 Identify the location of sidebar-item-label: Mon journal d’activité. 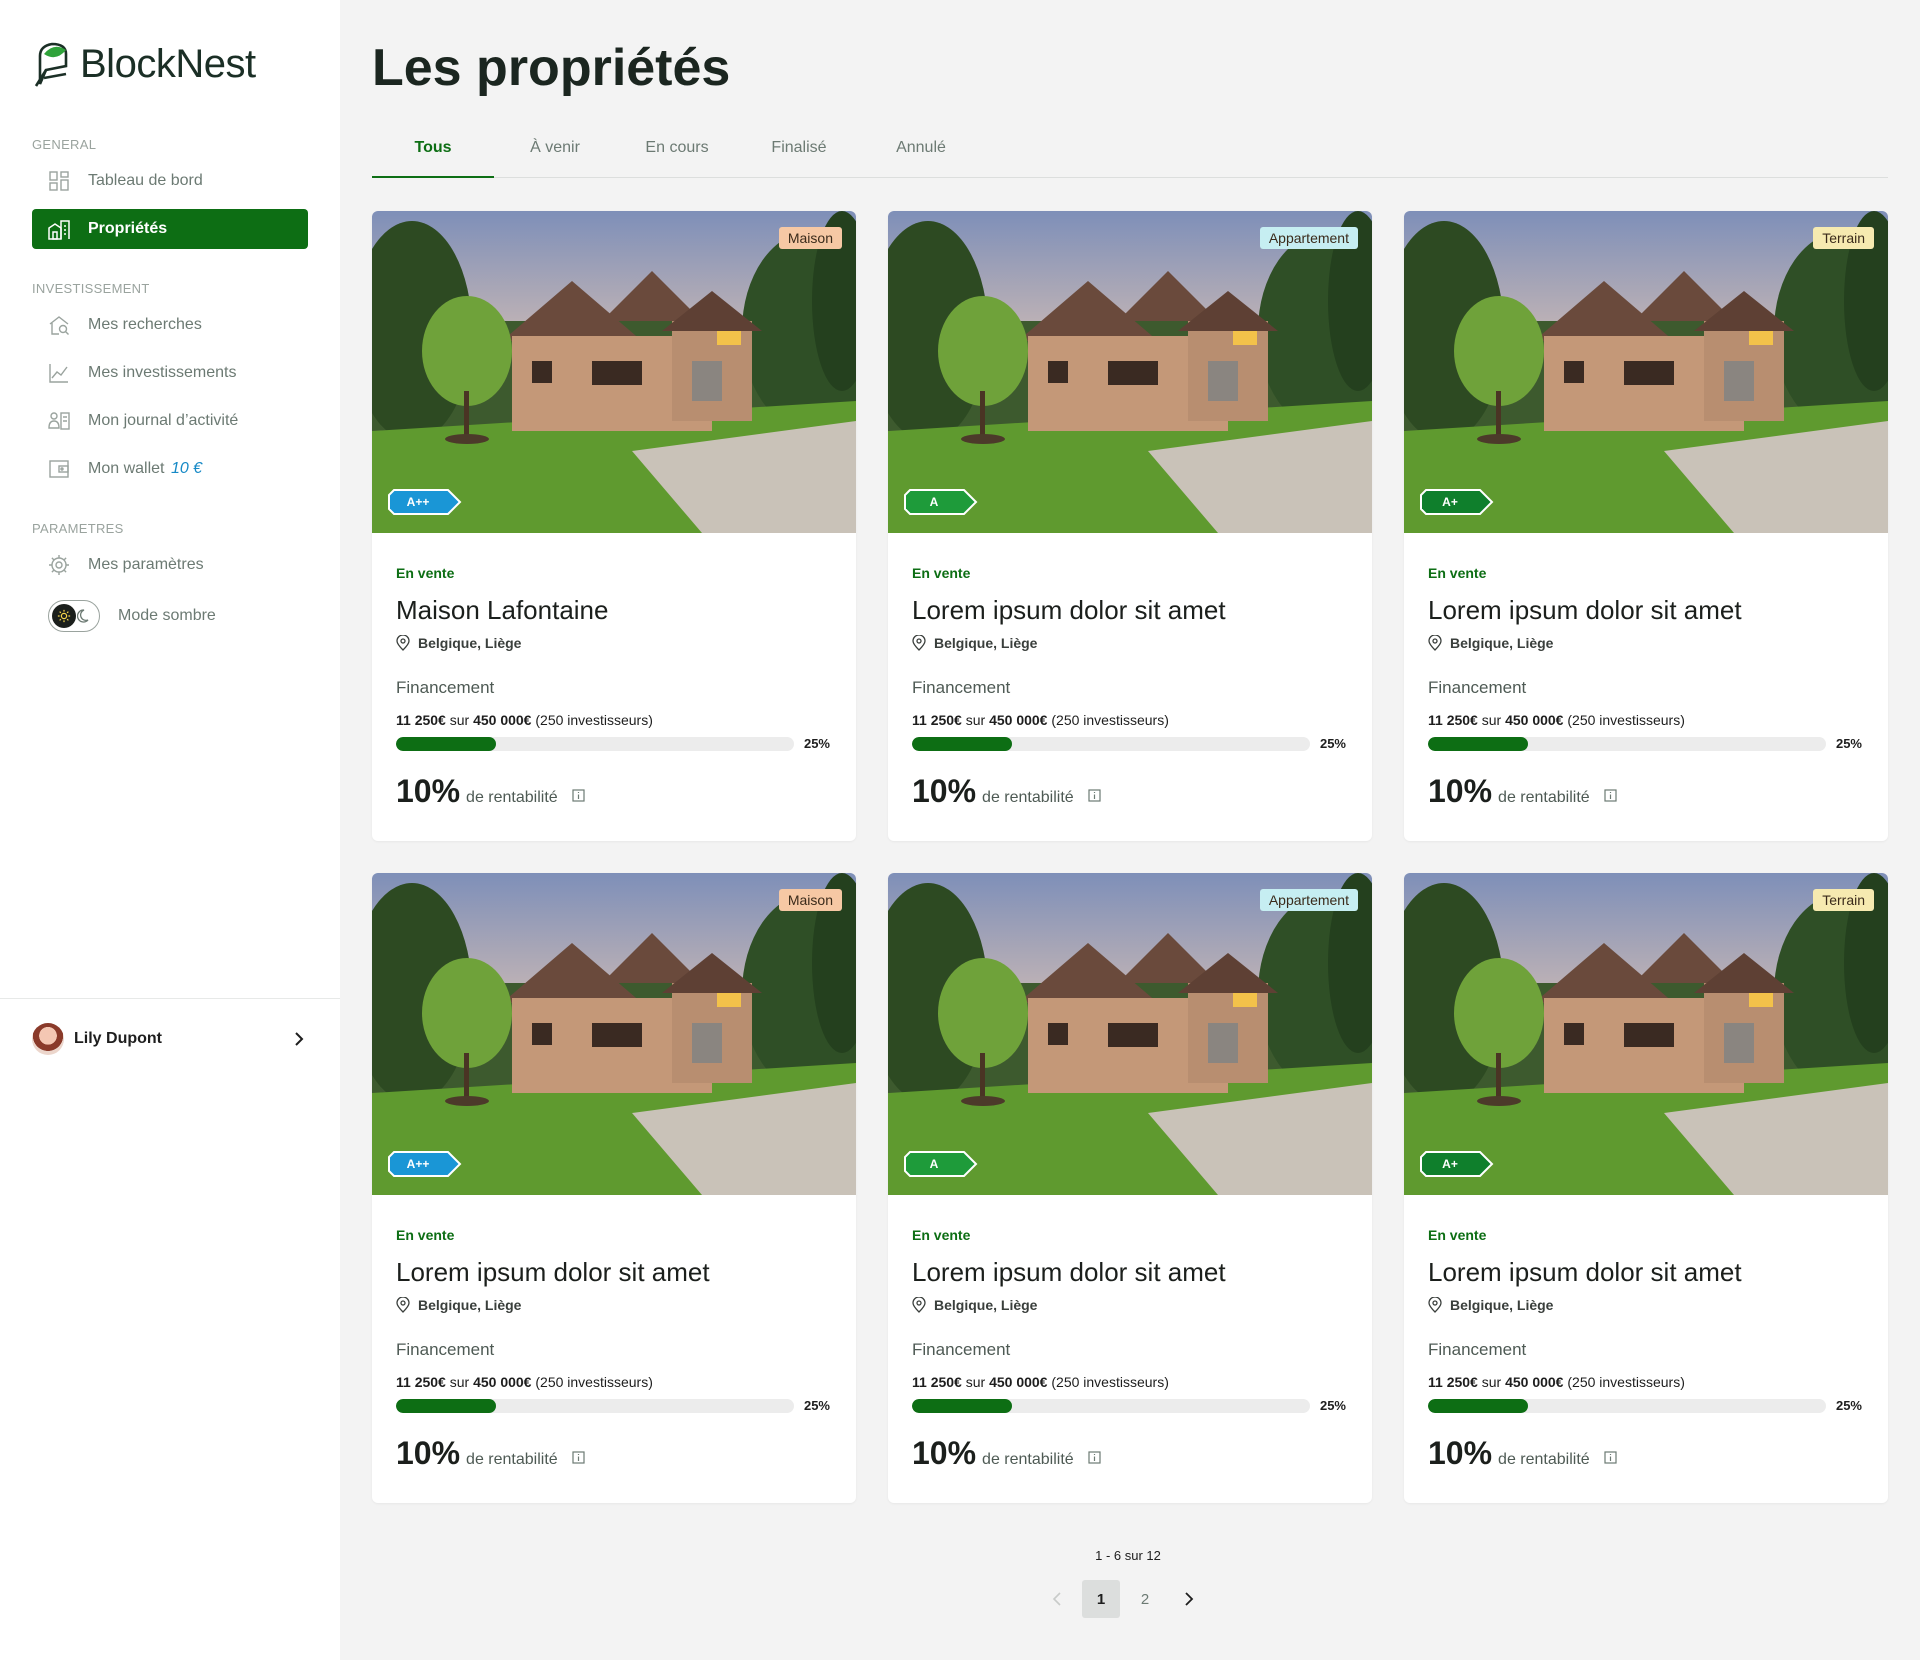
(163, 420).